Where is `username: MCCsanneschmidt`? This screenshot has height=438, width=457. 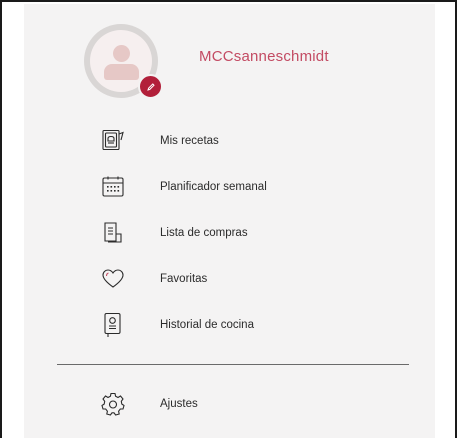 username: MCCsanneschmidt is located at coordinates (264, 56).